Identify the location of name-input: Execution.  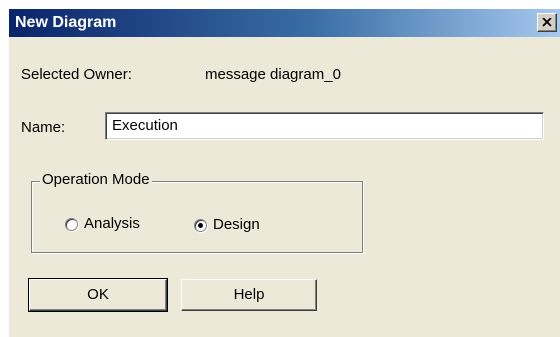
(324, 126).